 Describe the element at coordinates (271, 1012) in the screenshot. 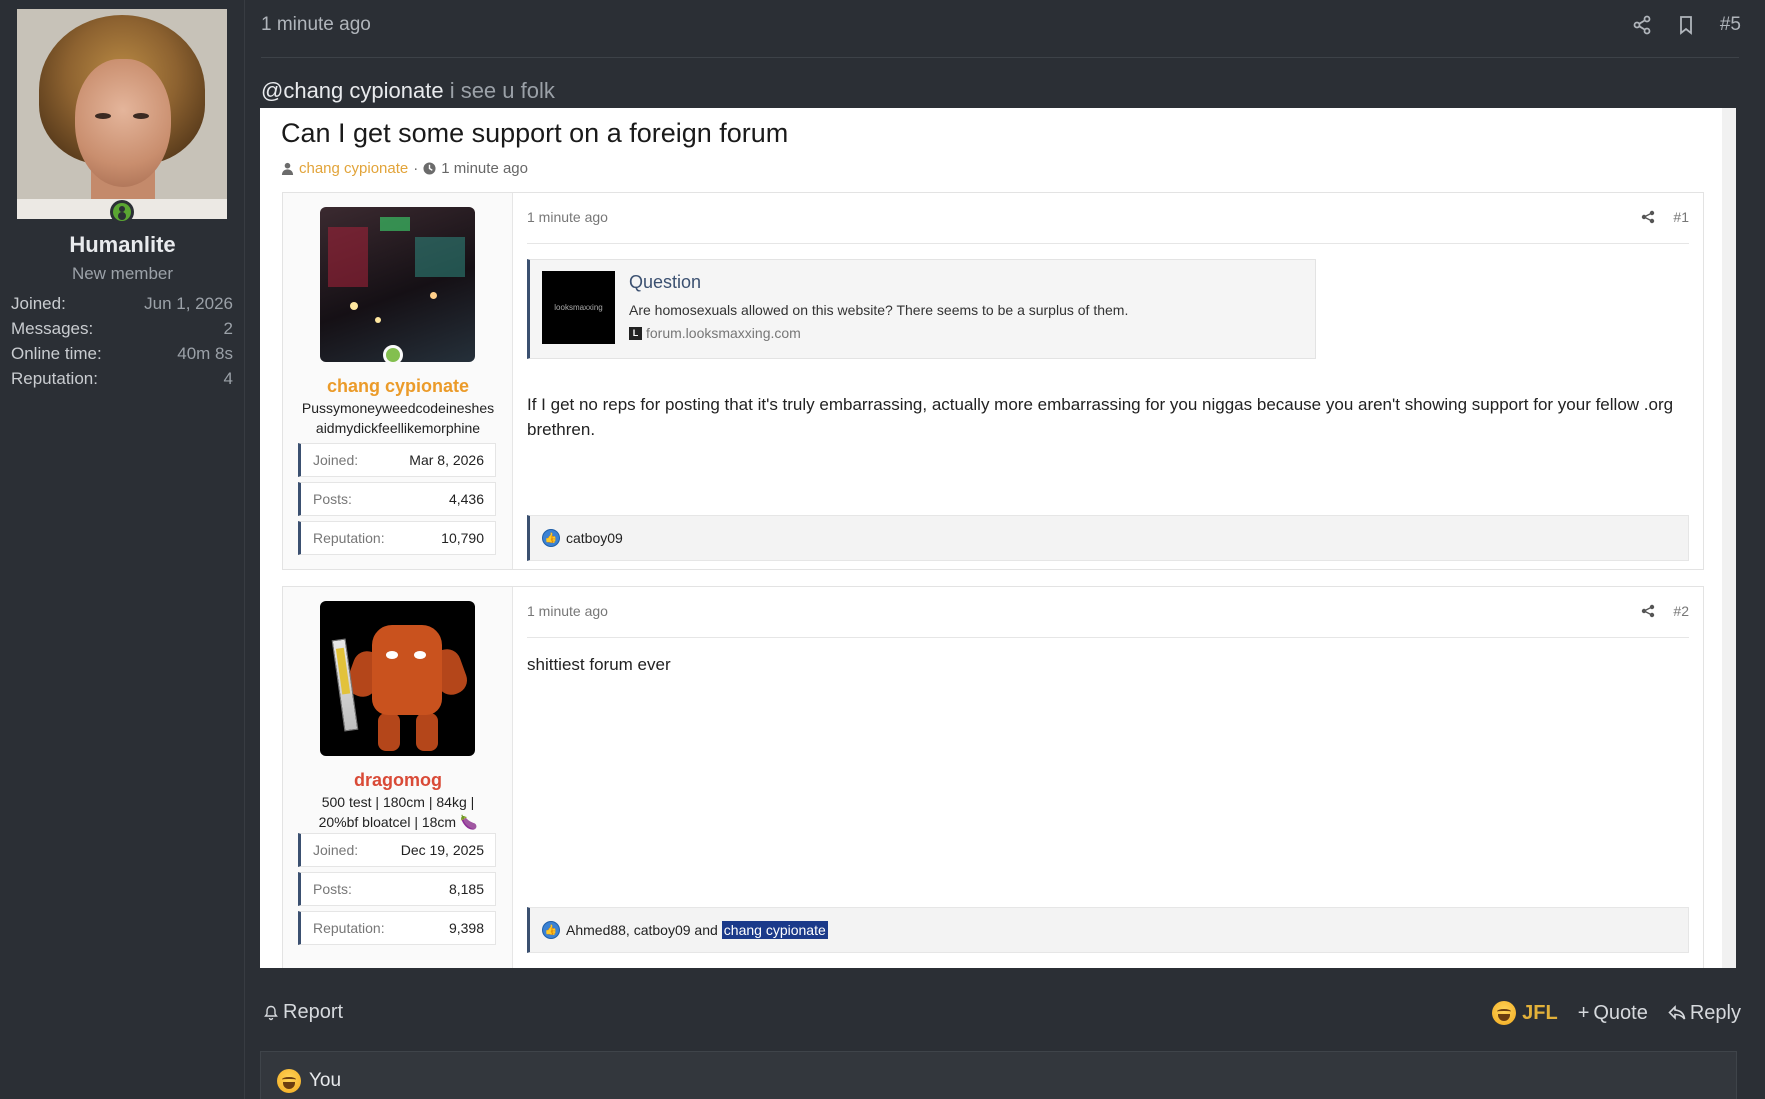

I see `bell-icon` at that location.